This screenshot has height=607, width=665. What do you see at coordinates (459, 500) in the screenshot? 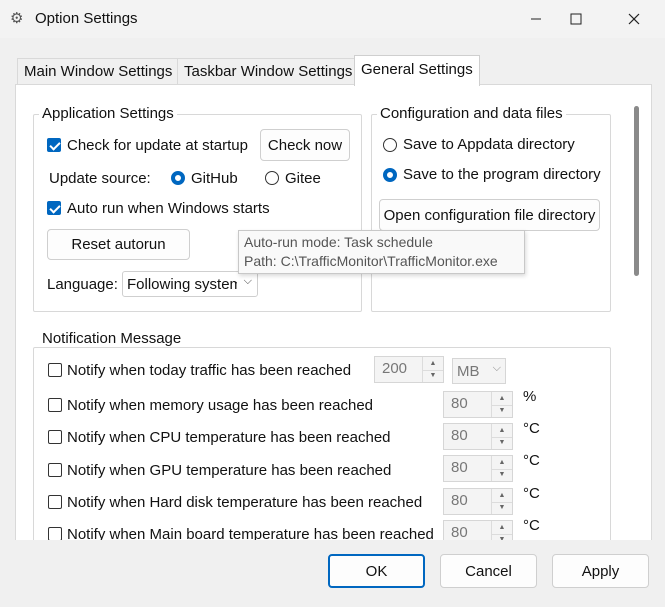
I see `hdd-value: 80` at bounding box center [459, 500].